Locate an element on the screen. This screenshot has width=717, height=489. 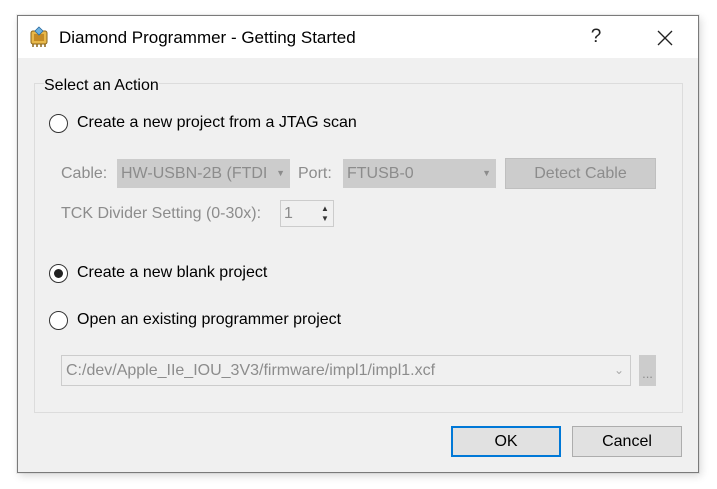
cable-label: Cable: is located at coordinates (84, 173).